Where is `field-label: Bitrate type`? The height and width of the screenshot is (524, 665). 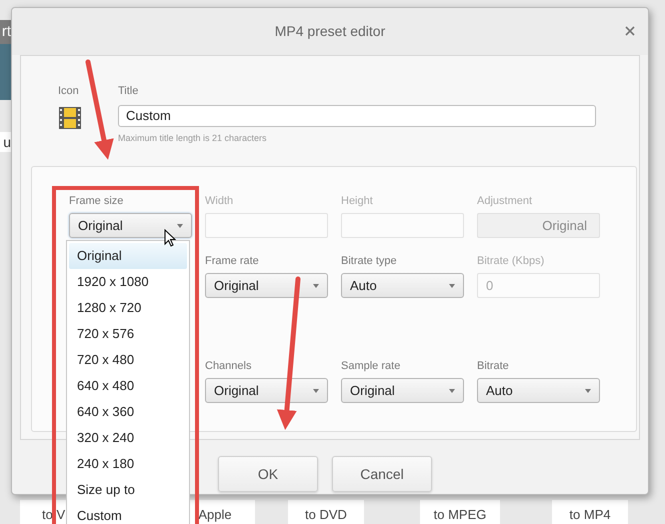 field-label: Bitrate type is located at coordinates (369, 261).